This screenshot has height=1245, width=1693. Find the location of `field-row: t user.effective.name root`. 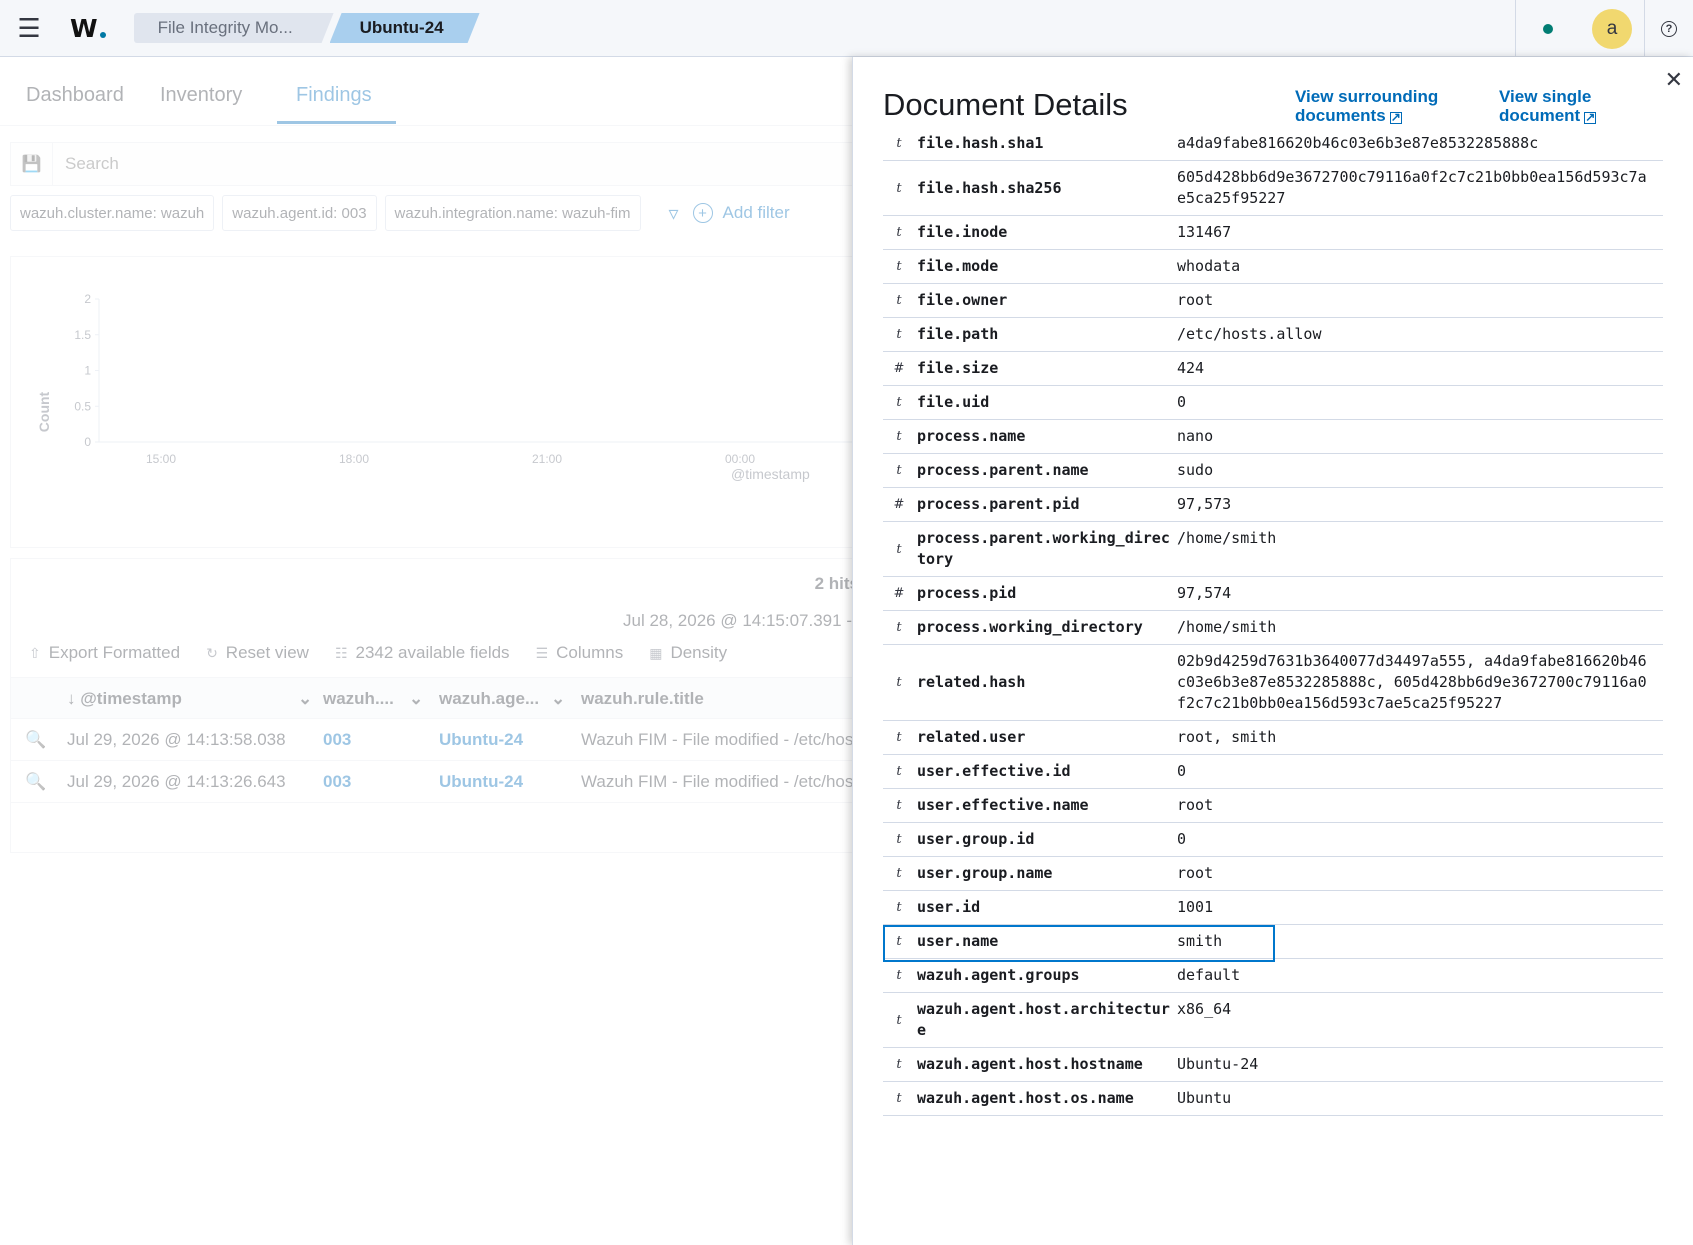

field-row: t user.effective.name root is located at coordinates (1273, 806).